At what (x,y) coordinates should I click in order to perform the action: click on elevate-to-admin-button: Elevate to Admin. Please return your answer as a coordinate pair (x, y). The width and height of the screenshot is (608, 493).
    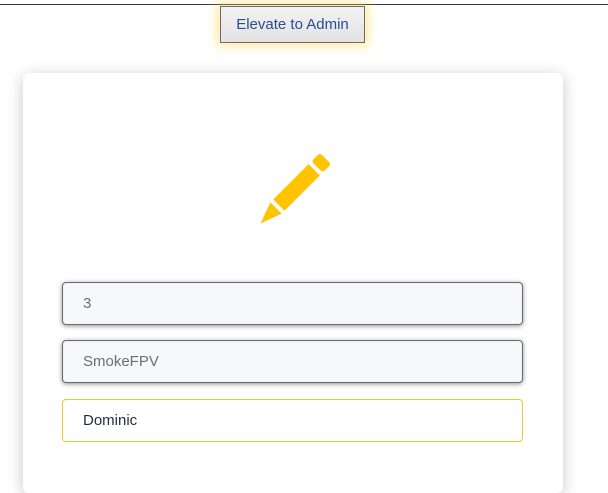
    Looking at the image, I should click on (292, 24).